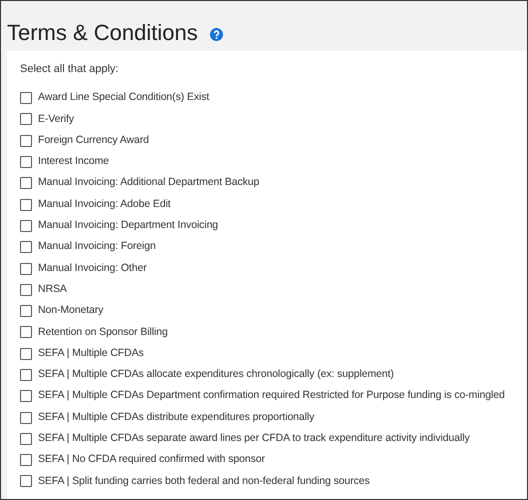 This screenshot has height=500, width=528. I want to click on option-label: Interest Income, so click(73, 162).